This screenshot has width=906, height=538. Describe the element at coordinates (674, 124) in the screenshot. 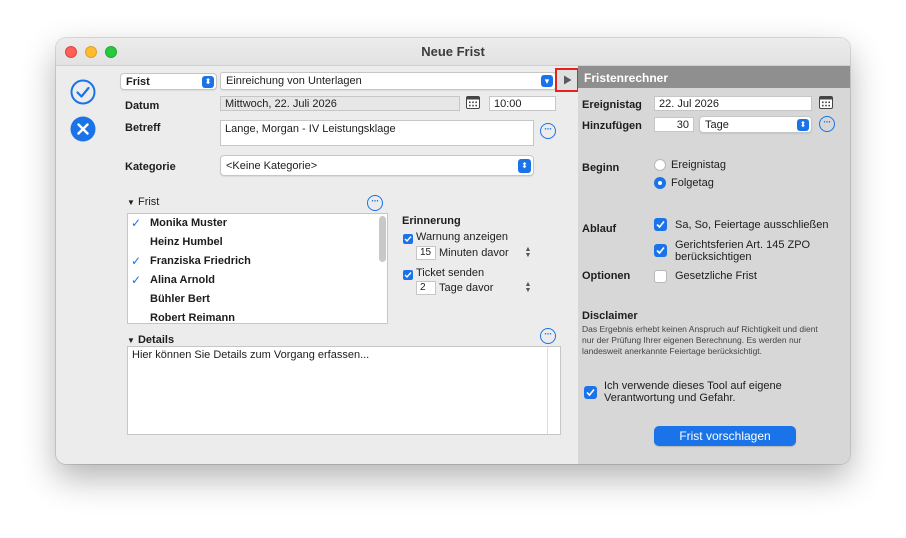

I see `hinzufuegen-amount: 30` at that location.